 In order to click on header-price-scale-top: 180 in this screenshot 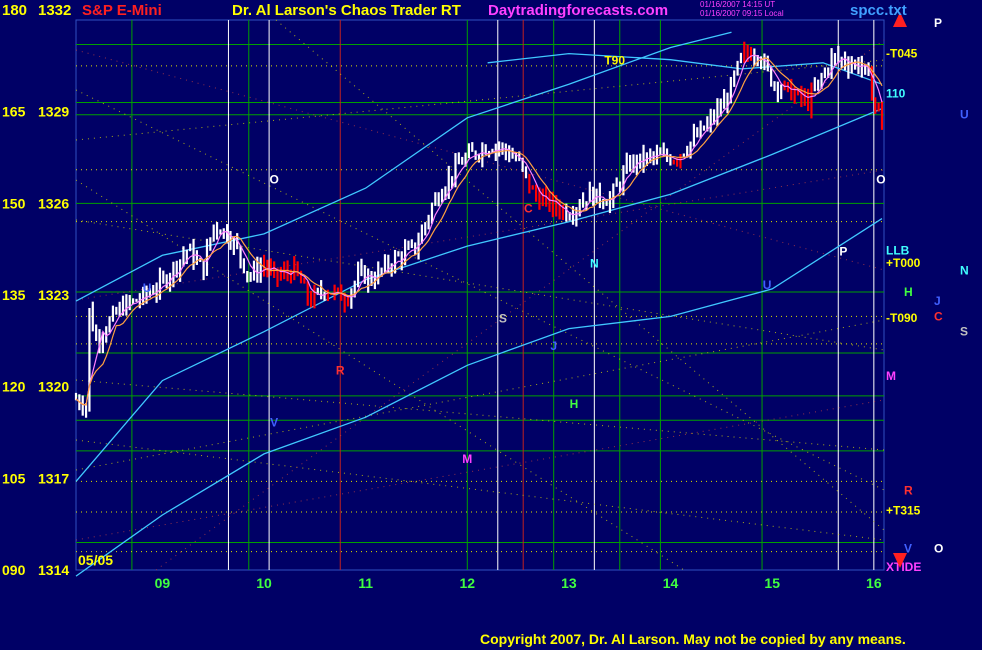, I will do `click(15, 10)`.